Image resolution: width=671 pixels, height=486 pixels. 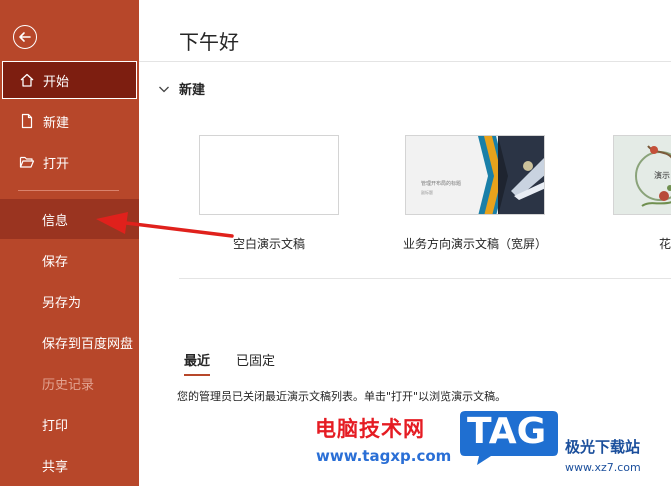 What do you see at coordinates (507, 431) in the screenshot?
I see `watermark-logo-text: TAG` at bounding box center [507, 431].